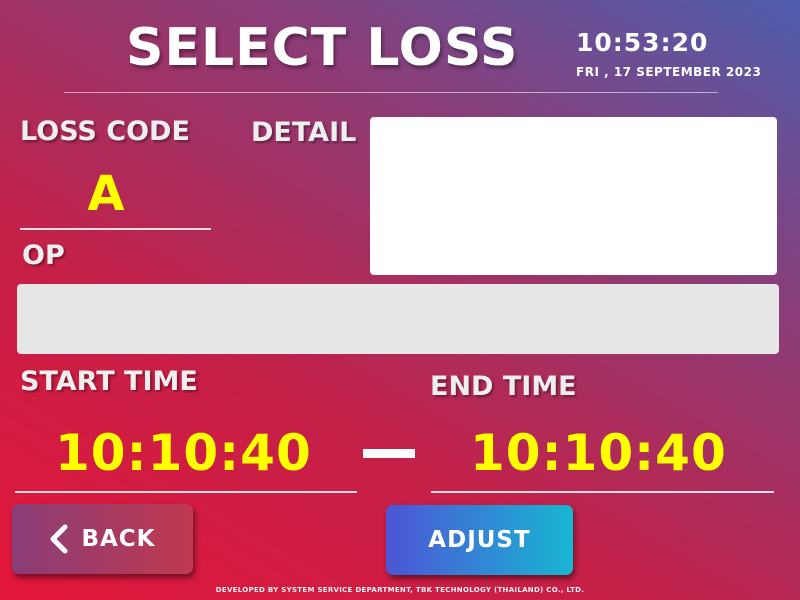  Describe the element at coordinates (186, 492) in the screenshot. I see `start-time-underline` at that location.